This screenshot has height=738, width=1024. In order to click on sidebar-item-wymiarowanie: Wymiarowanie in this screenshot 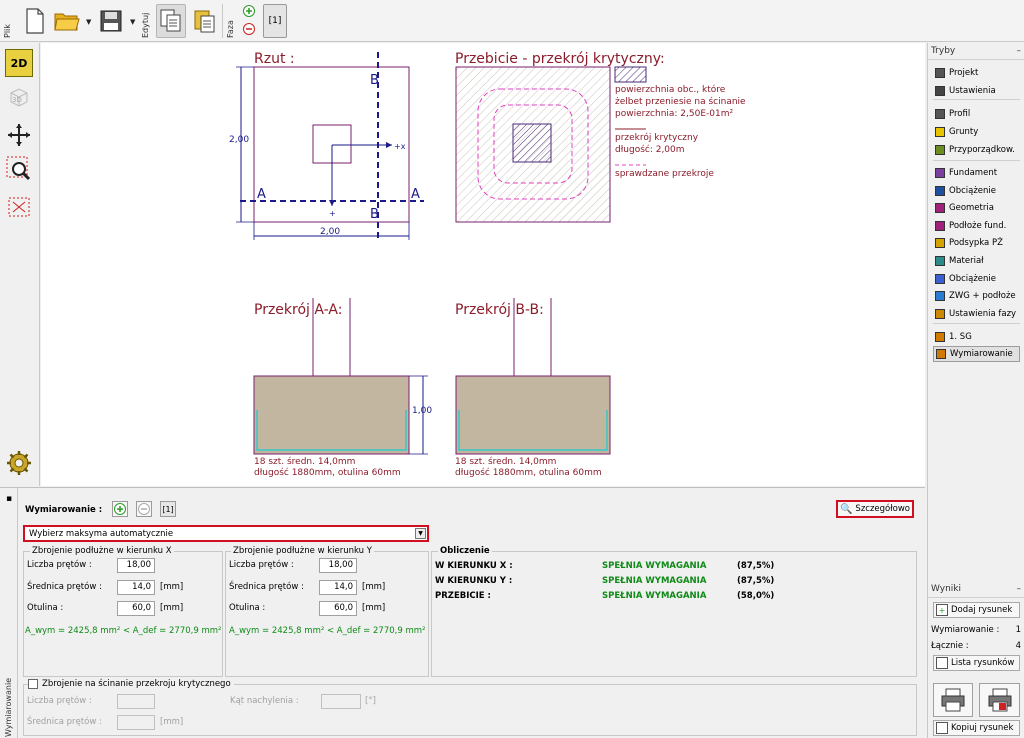, I will do `click(976, 354)`.